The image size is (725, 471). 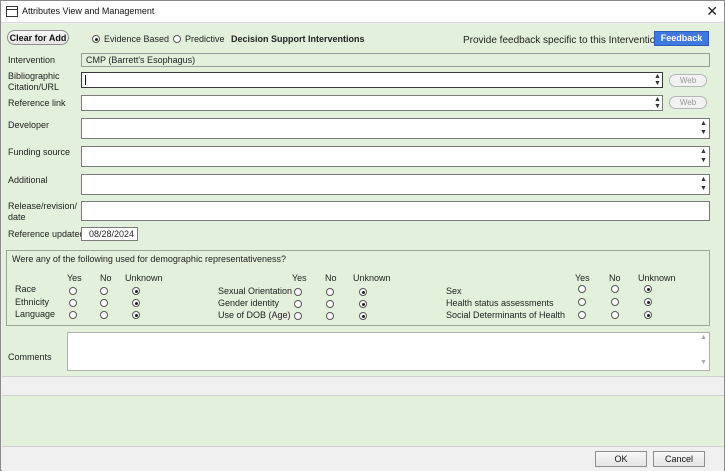 I want to click on clear-for-add-button: Clear for Add, so click(x=38, y=37).